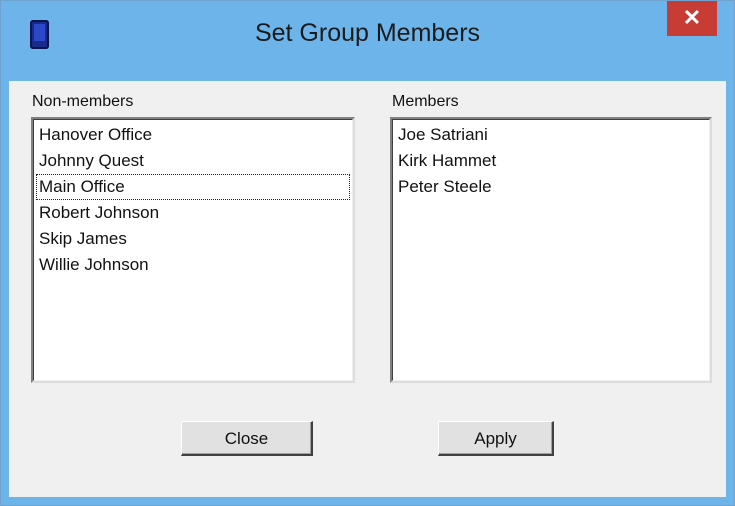 The image size is (735, 506). Describe the element at coordinates (194, 265) in the screenshot. I see `nonmember-item: Willie Johnson` at that location.